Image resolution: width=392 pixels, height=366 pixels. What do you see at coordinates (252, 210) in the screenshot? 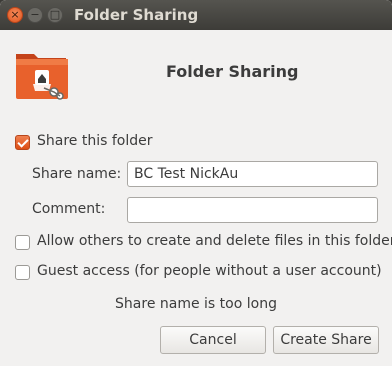
I see `comment-input` at bounding box center [252, 210].